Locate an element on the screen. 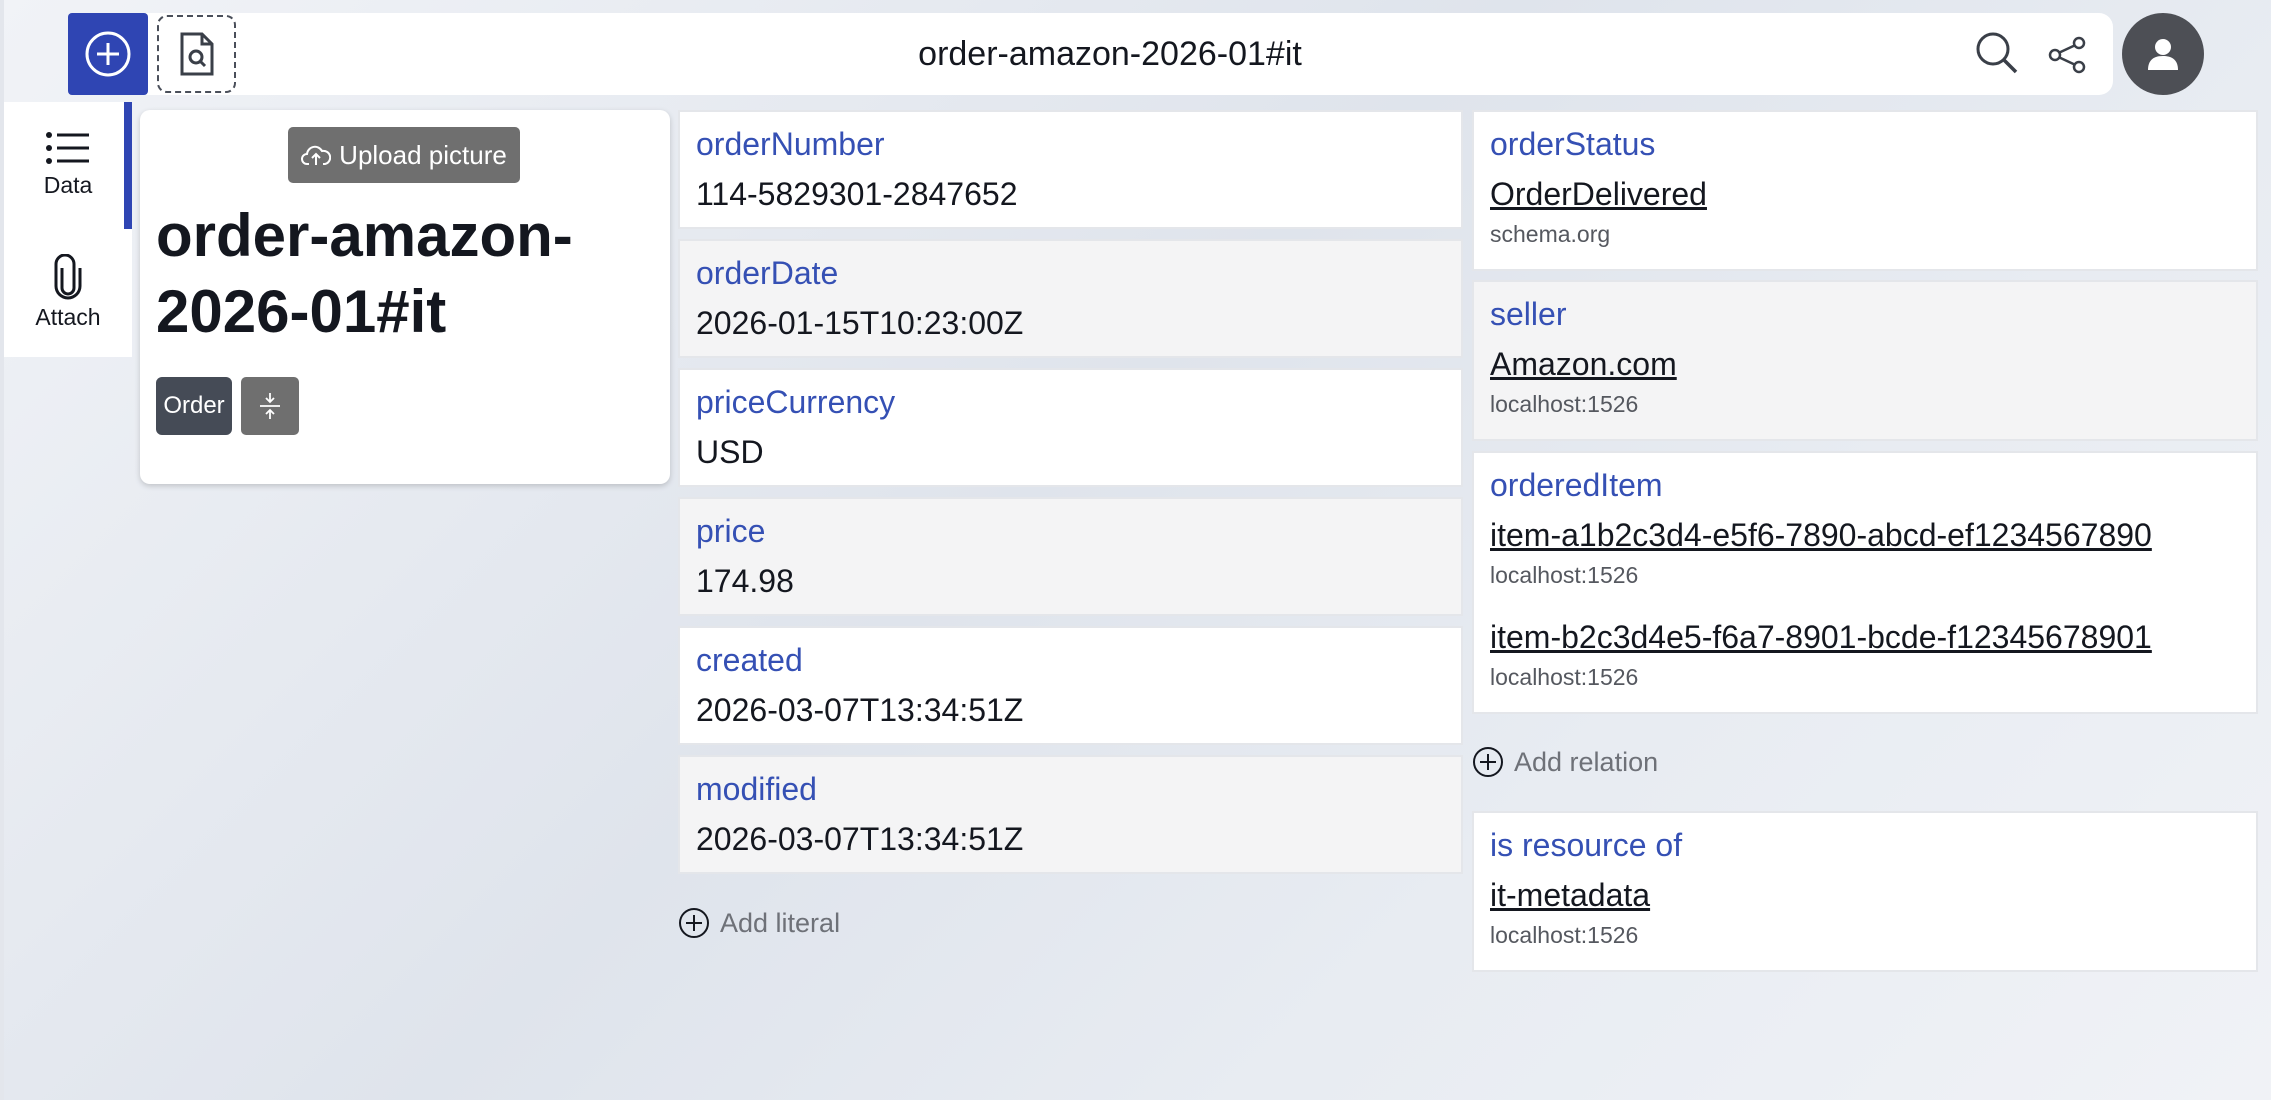 The height and width of the screenshot is (1100, 2271). field-label: modified is located at coordinates (756, 789).